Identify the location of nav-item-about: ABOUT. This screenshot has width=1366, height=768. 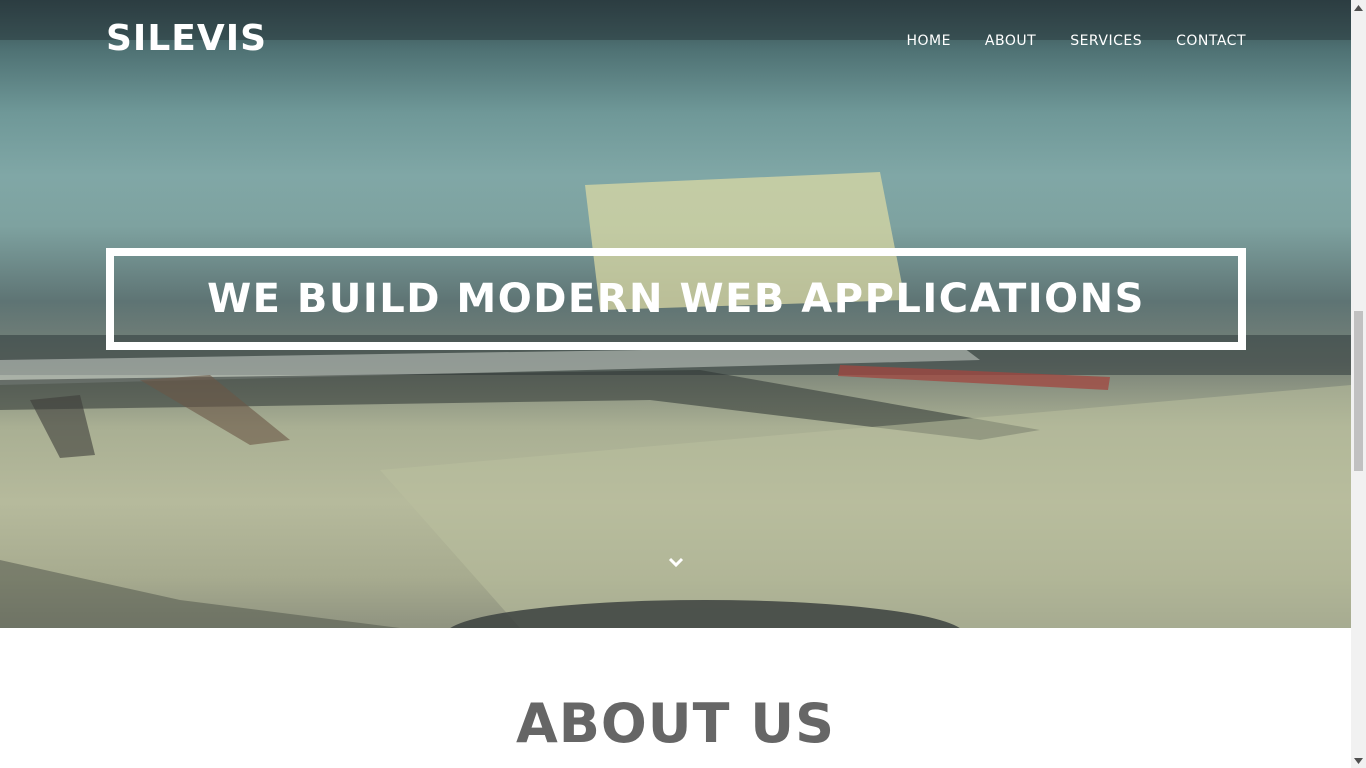
(1010, 41).